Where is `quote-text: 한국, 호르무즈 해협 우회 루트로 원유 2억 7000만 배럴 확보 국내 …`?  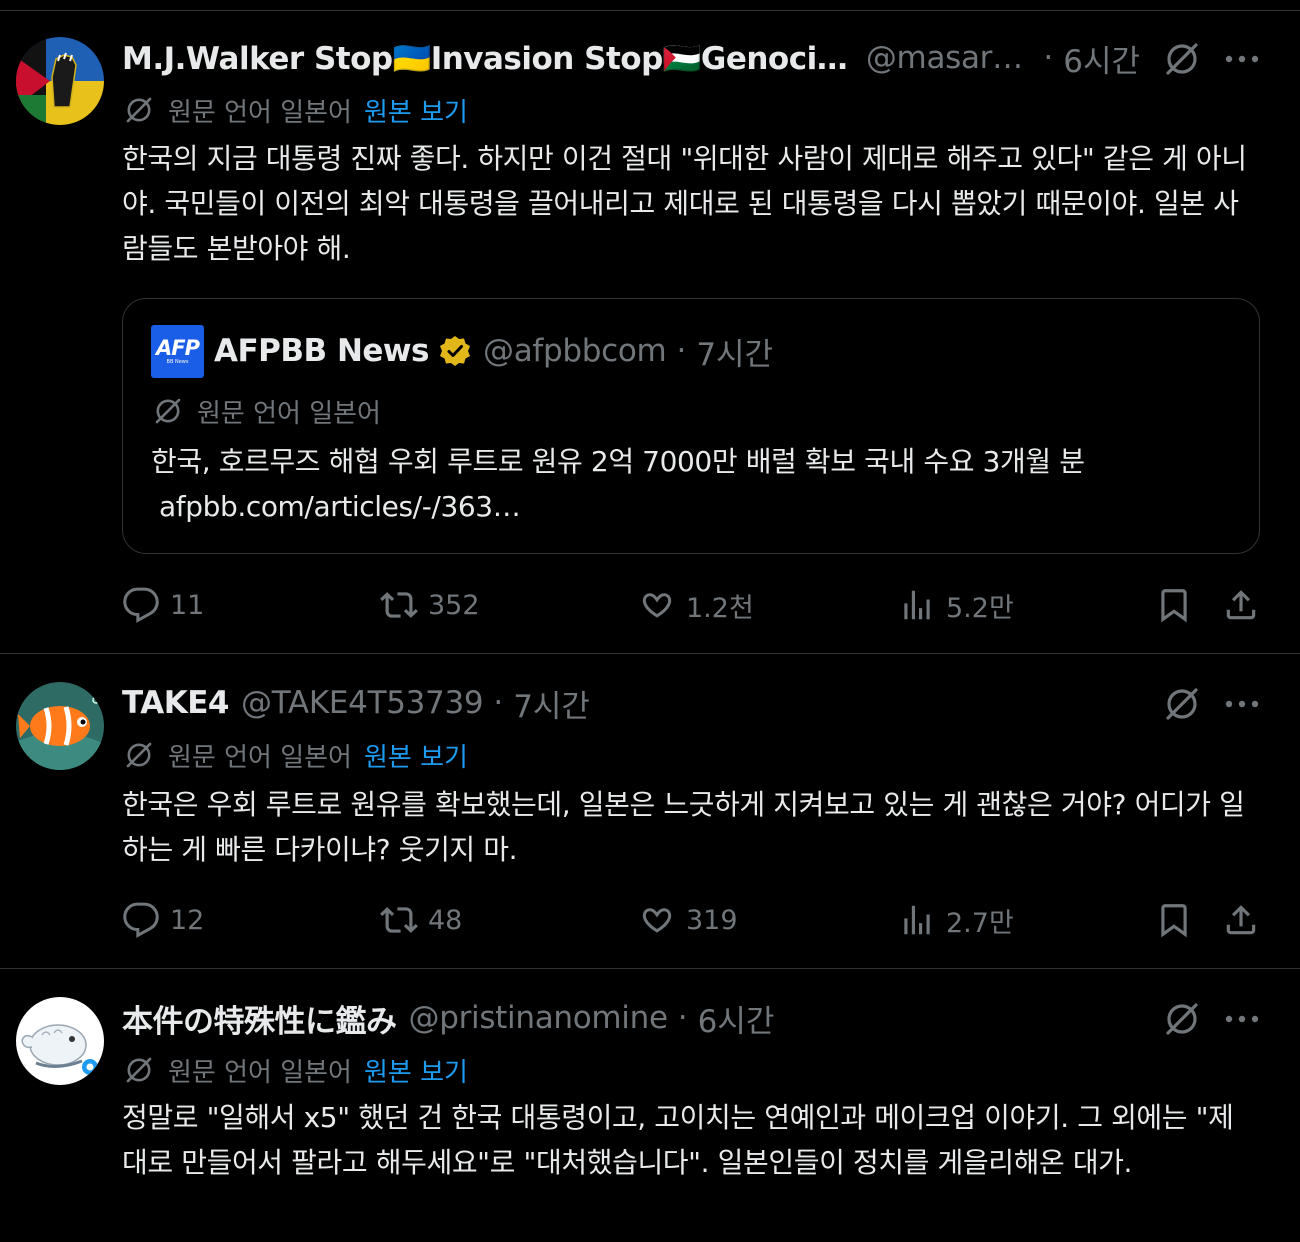
quote-text: 한국, 호르무즈 해협 우회 루트로 원유 2억 7000만 배럴 확보 국내 … is located at coordinates (685, 484).